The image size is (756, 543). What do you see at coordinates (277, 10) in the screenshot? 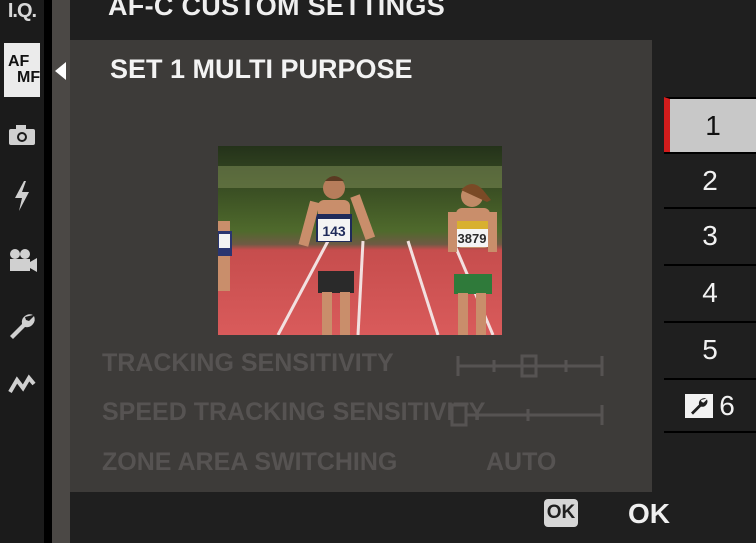
I see `page-title: AF-C CUSTOM SETTINGS` at bounding box center [277, 10].